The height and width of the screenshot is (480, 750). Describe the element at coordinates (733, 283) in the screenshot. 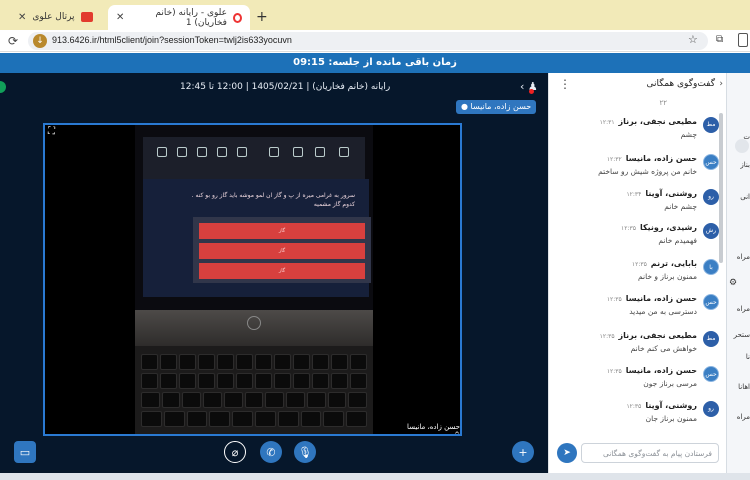

I see `gear-icon: ⚙` at that location.